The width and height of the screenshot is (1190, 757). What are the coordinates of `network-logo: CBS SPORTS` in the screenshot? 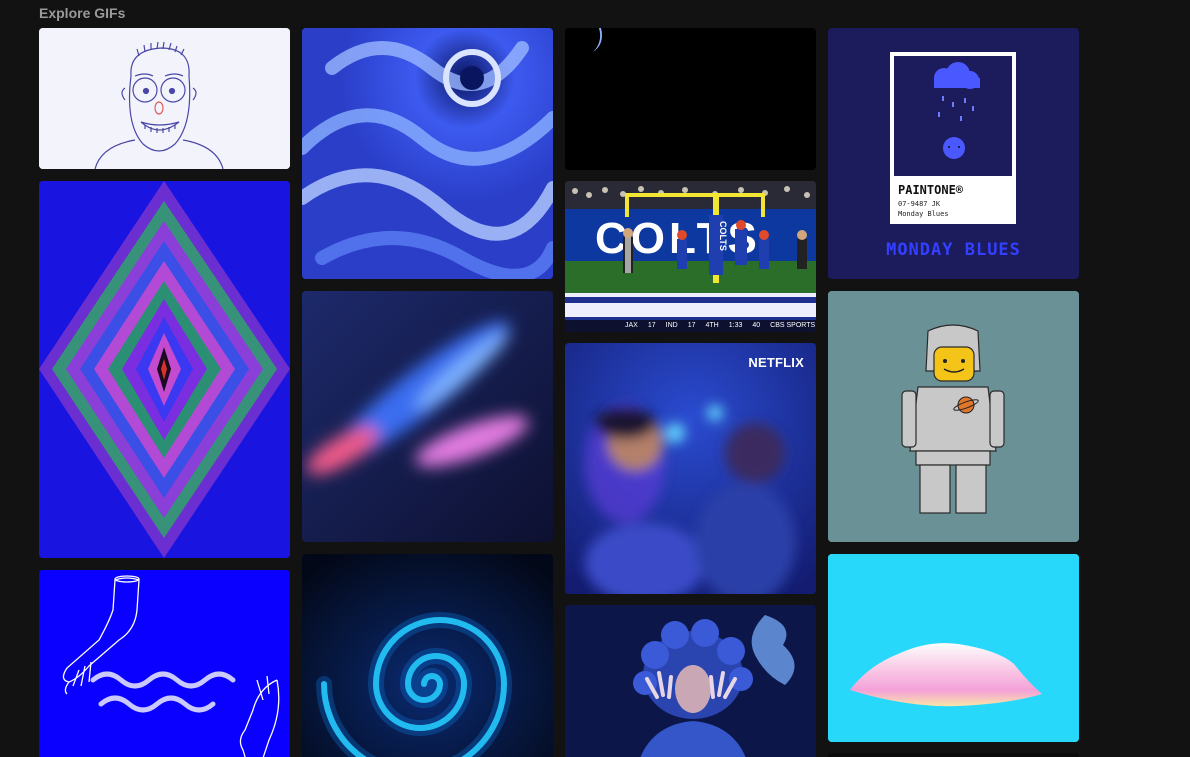 It's located at (793, 325).